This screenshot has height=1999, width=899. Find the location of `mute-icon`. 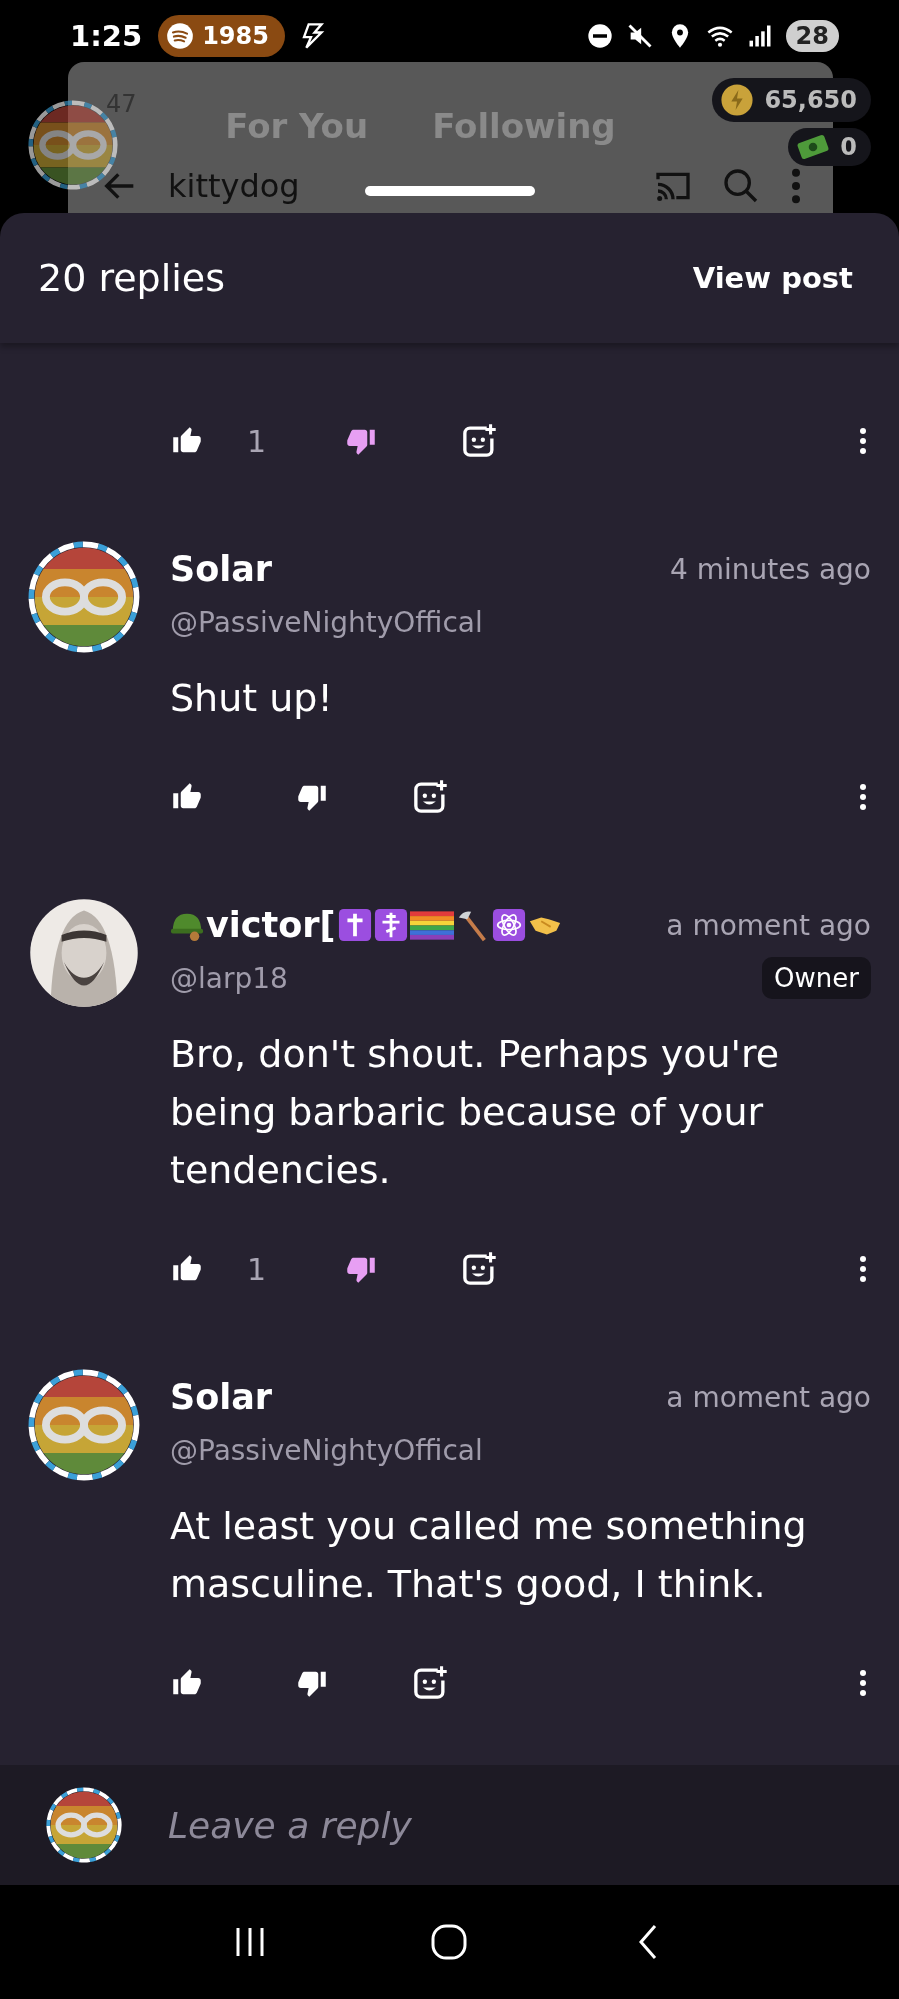

mute-icon is located at coordinates (639, 36).